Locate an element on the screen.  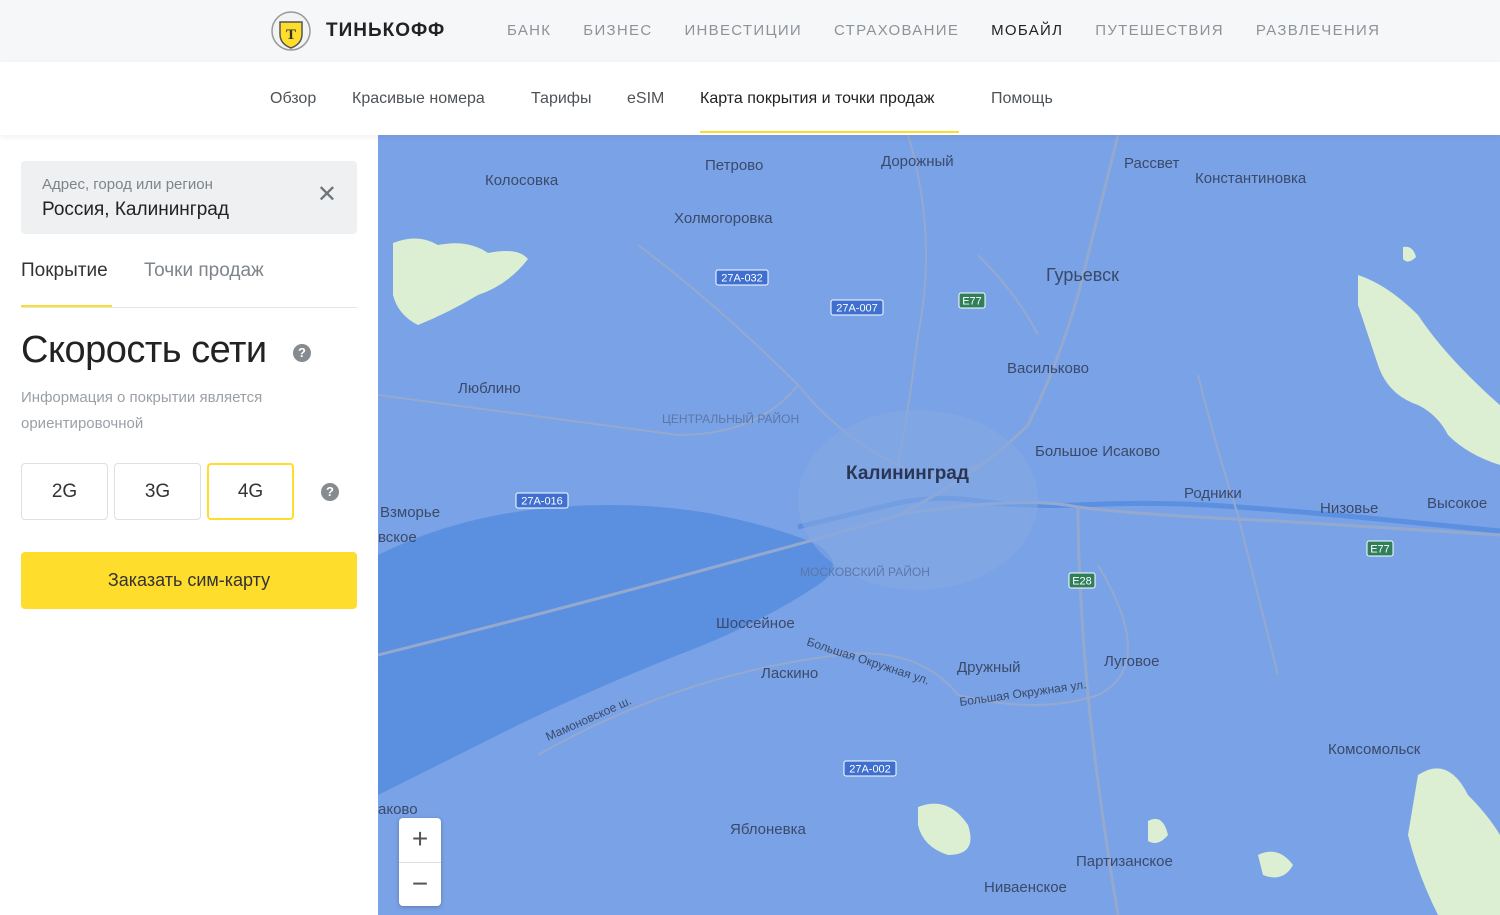
map-place-label: Колосовка is located at coordinates (522, 180).